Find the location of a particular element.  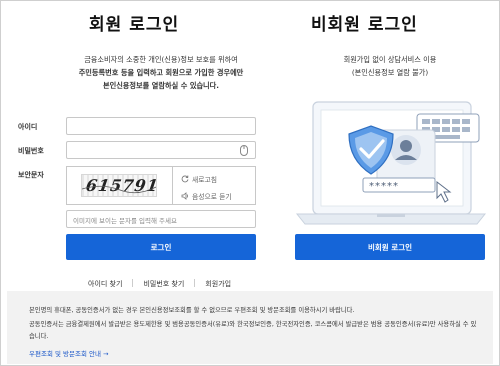

captcha-audio-button: 음성으로 듣기 is located at coordinates (206, 196).